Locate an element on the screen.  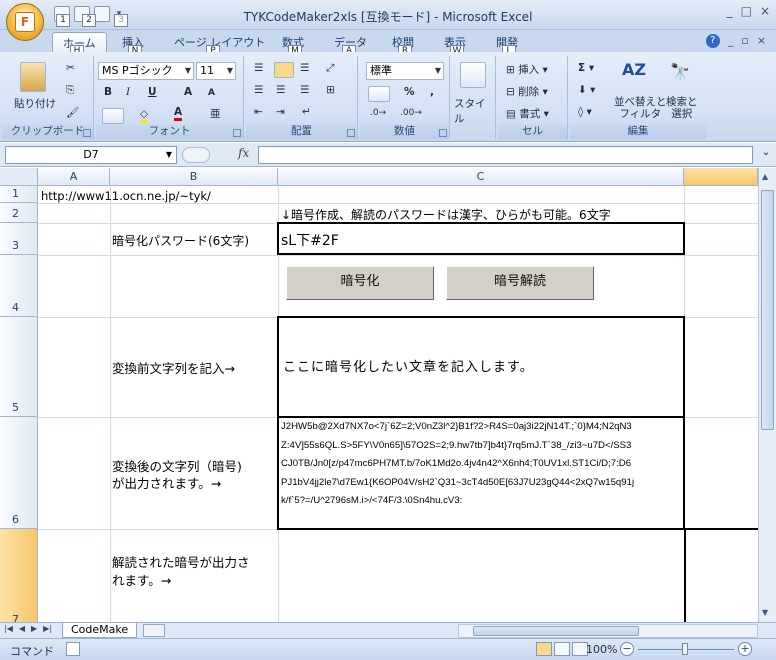
cell-b6-label-line2: が出力されます。→ is located at coordinates (166, 482).